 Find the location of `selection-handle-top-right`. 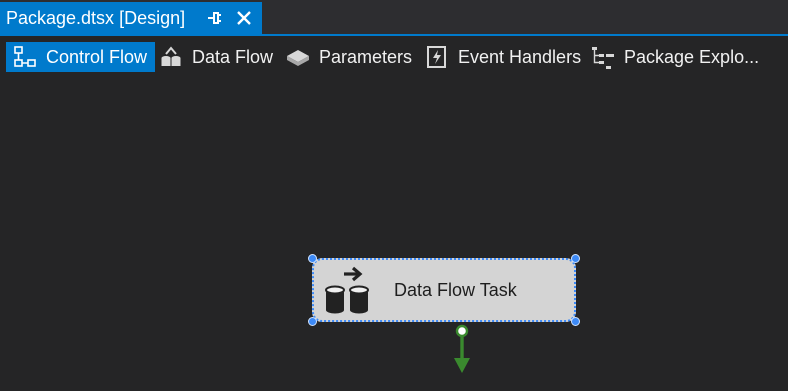

selection-handle-top-right is located at coordinates (575, 258).